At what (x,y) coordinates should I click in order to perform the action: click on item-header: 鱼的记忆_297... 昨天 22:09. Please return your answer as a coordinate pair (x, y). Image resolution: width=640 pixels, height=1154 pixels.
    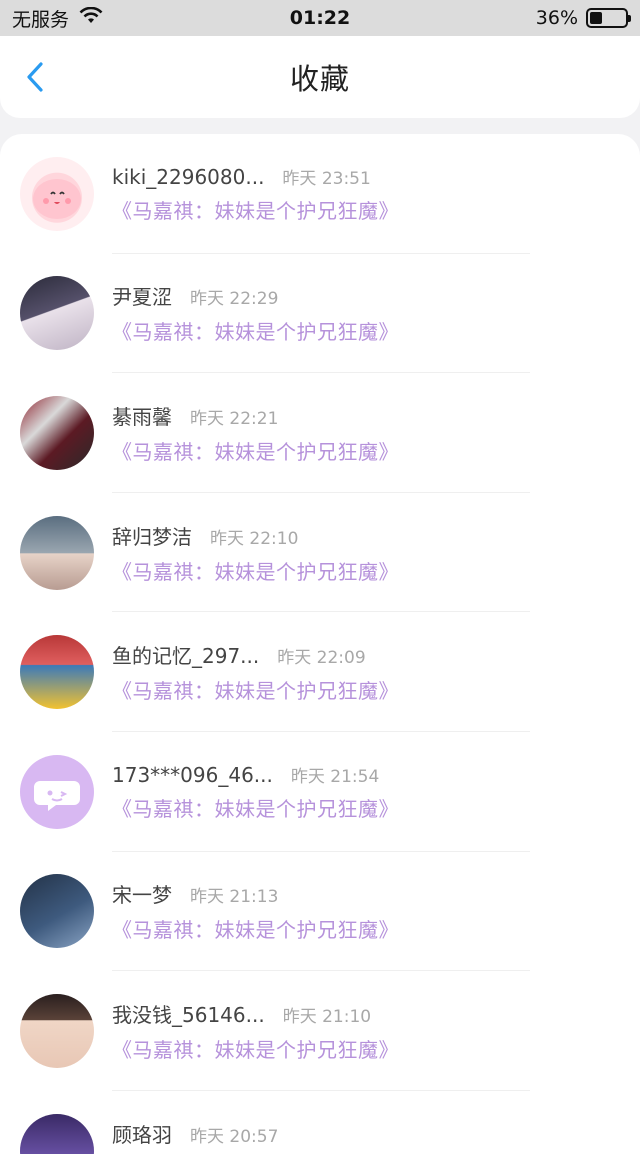
    Looking at the image, I should click on (255, 654).